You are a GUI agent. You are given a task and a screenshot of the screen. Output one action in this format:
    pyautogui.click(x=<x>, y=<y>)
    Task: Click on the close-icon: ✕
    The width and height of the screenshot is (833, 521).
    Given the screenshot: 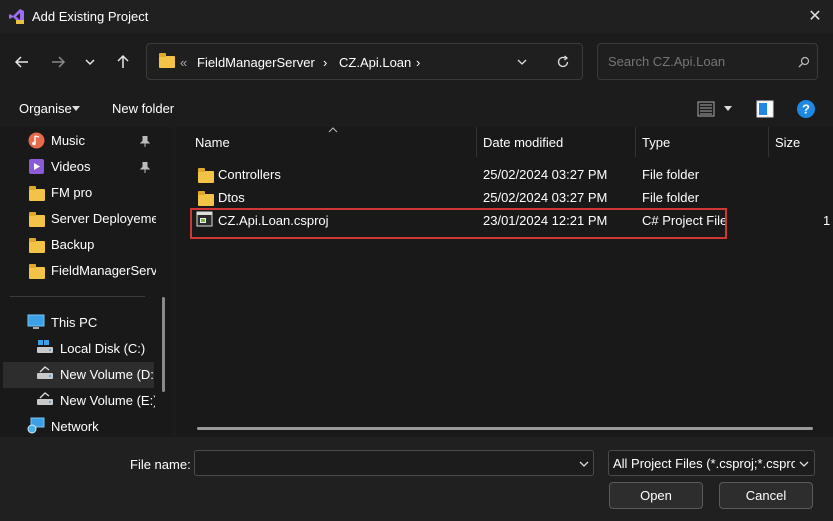 What is the action you would take?
    pyautogui.click(x=815, y=16)
    